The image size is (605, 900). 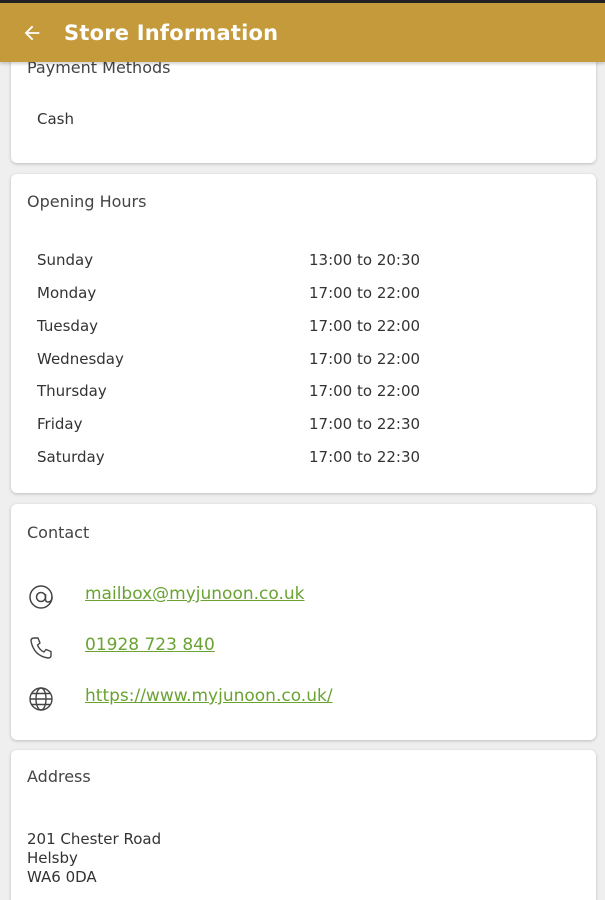 What do you see at coordinates (62, 877) in the screenshot?
I see `address-line-3: WA6 0DA` at bounding box center [62, 877].